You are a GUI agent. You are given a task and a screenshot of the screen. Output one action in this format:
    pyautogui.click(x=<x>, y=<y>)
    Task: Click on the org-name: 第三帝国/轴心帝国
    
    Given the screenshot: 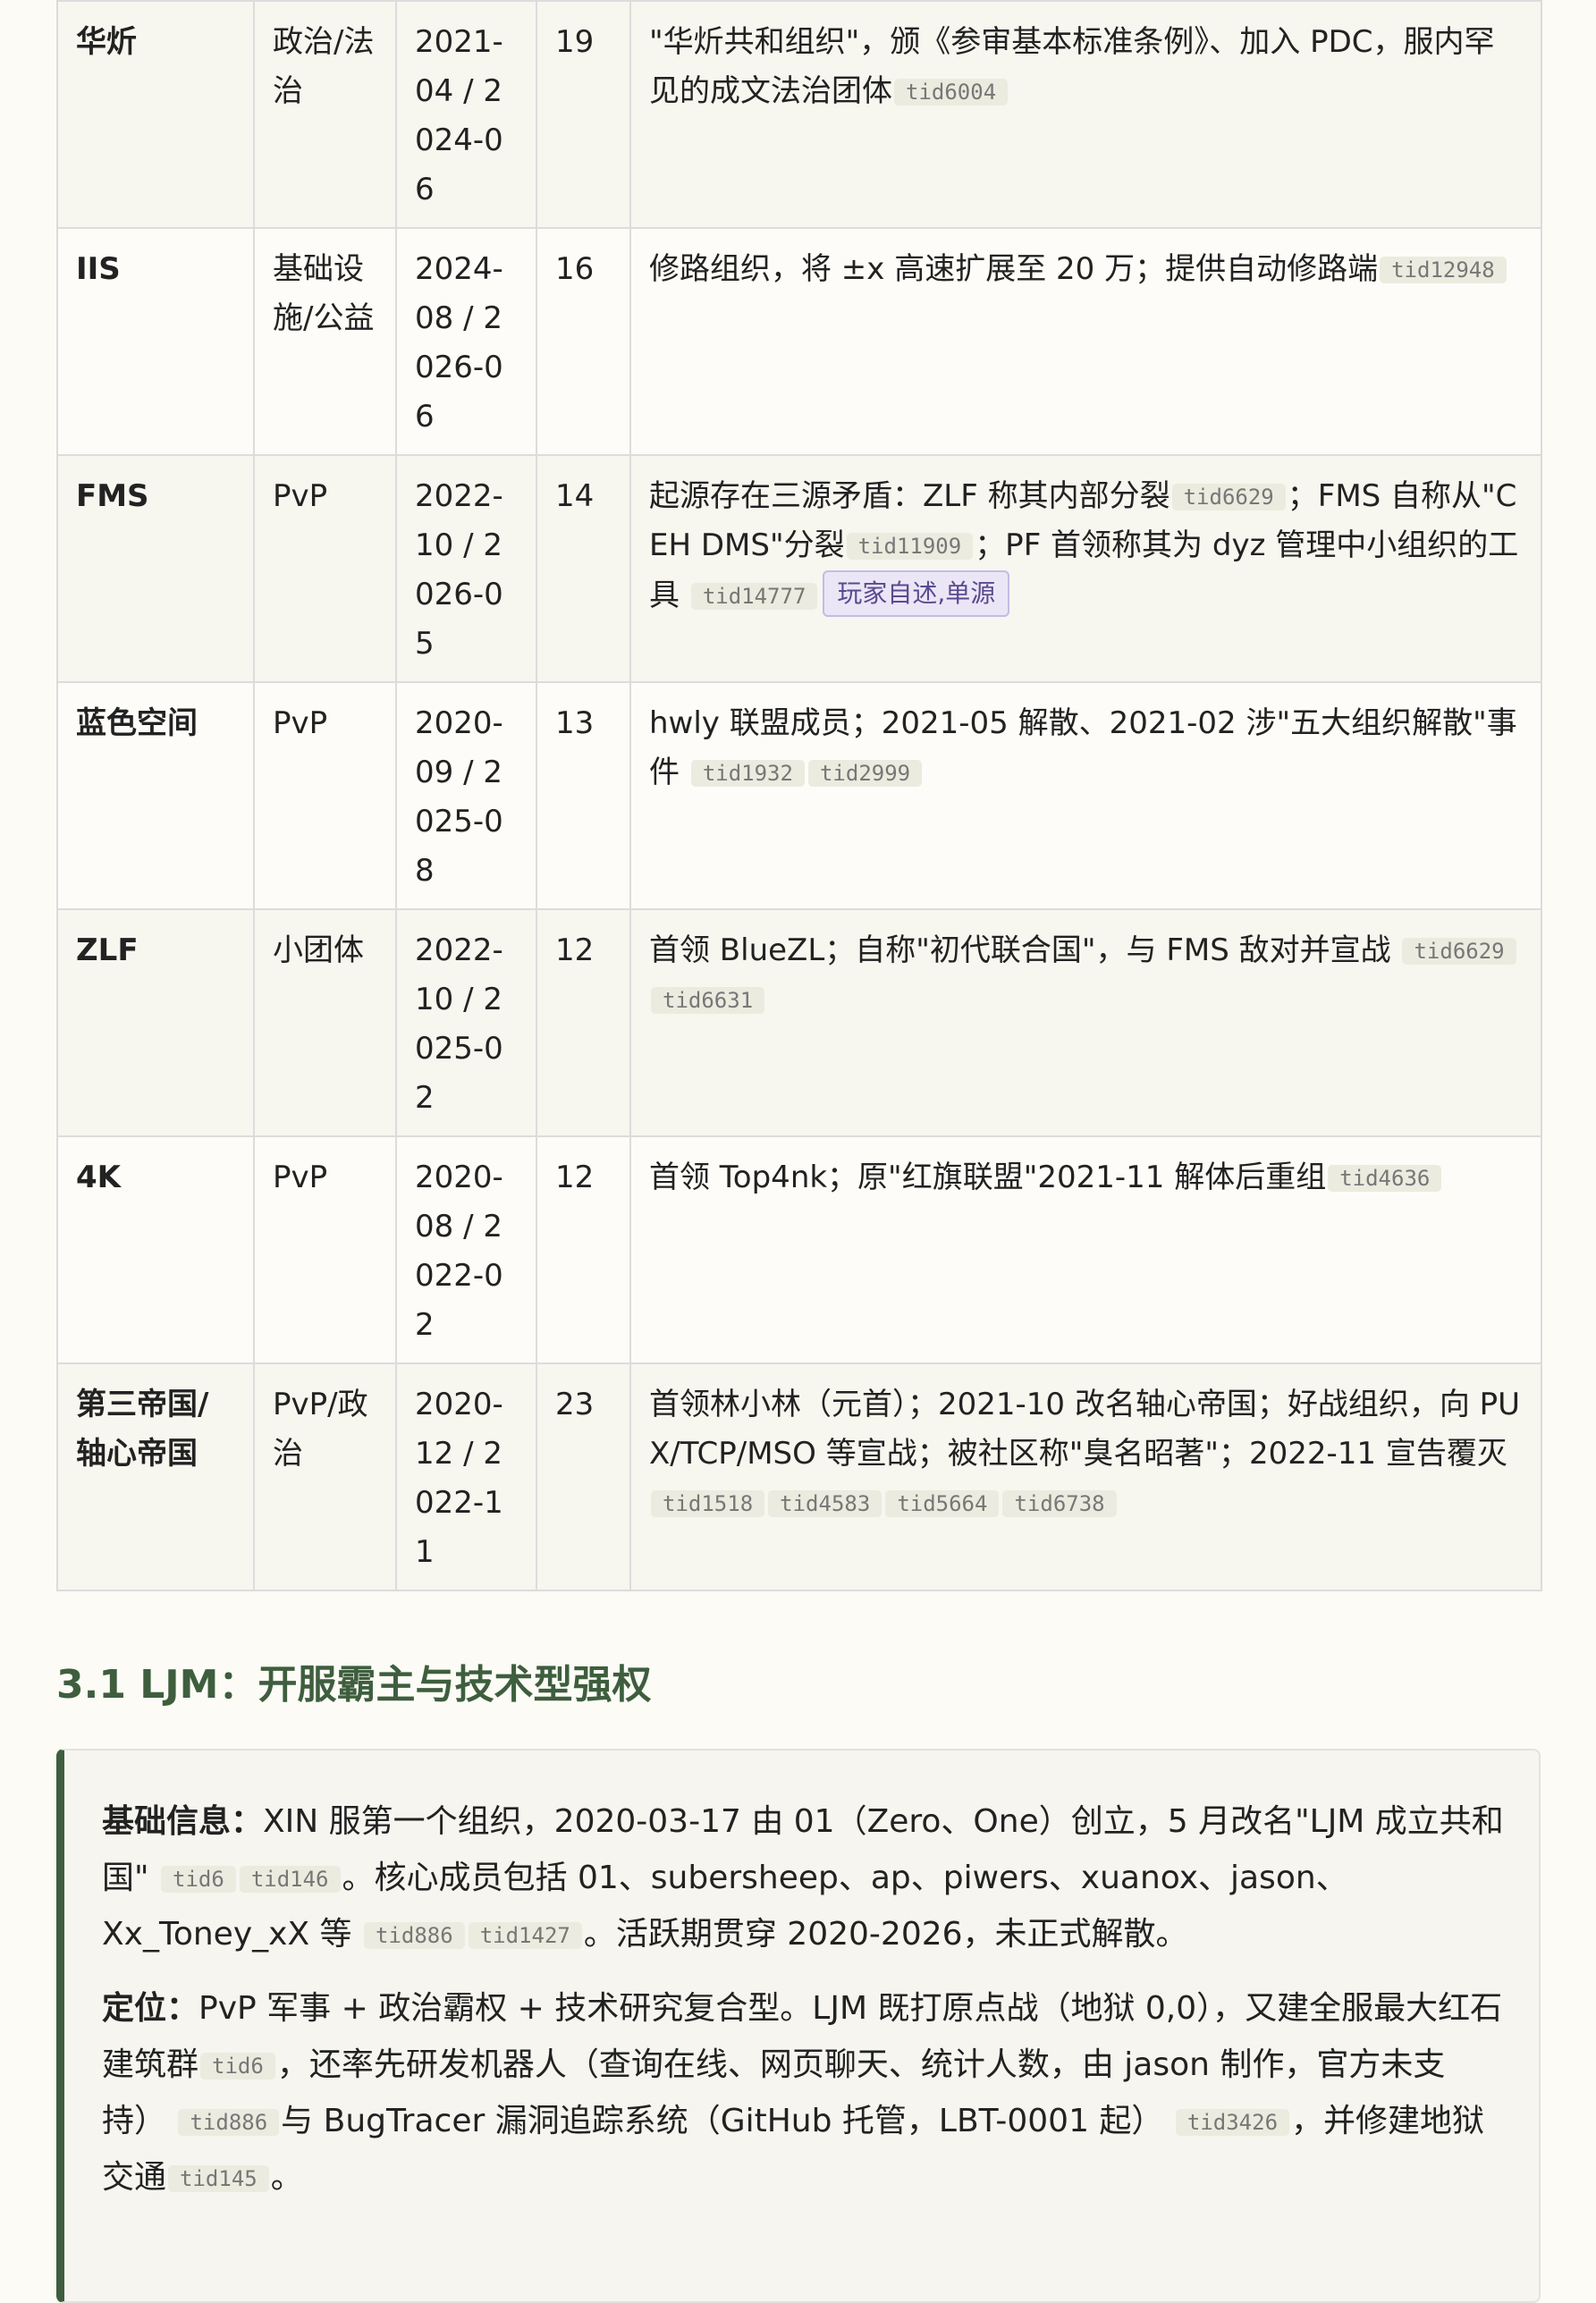 What is the action you would take?
    pyautogui.click(x=155, y=1476)
    